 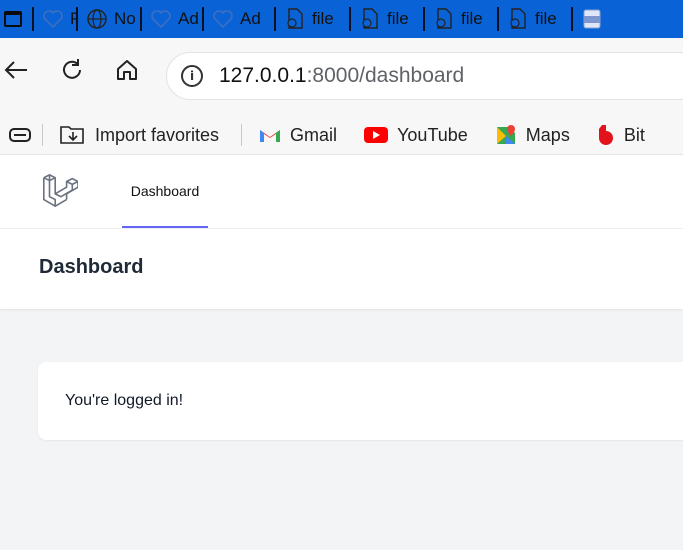 I want to click on favorite-import: Import favorites, so click(x=139, y=135).